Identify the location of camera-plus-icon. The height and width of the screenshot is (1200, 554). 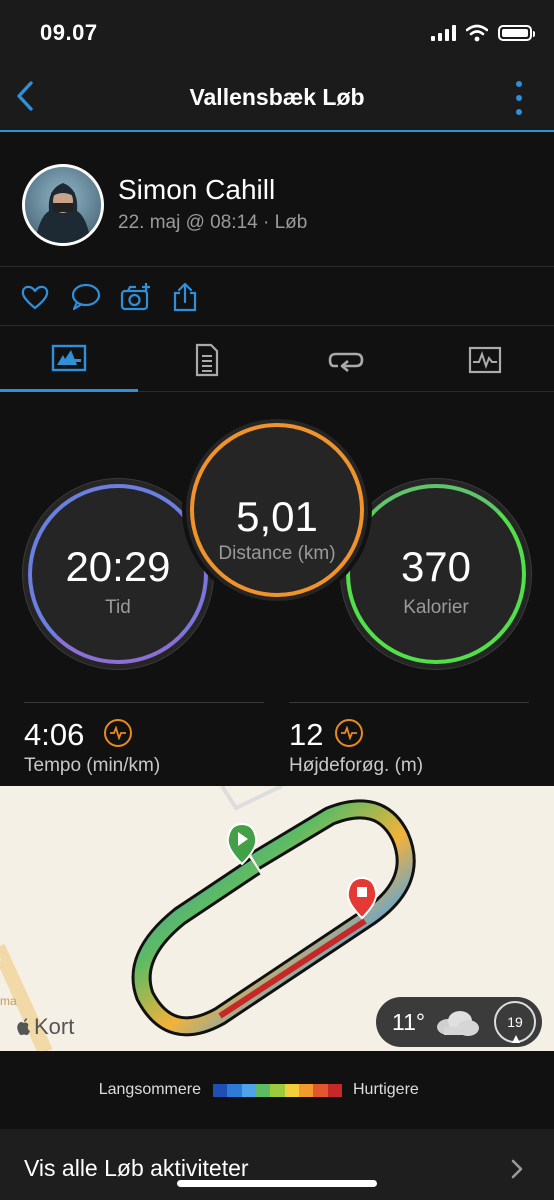
(135, 297).